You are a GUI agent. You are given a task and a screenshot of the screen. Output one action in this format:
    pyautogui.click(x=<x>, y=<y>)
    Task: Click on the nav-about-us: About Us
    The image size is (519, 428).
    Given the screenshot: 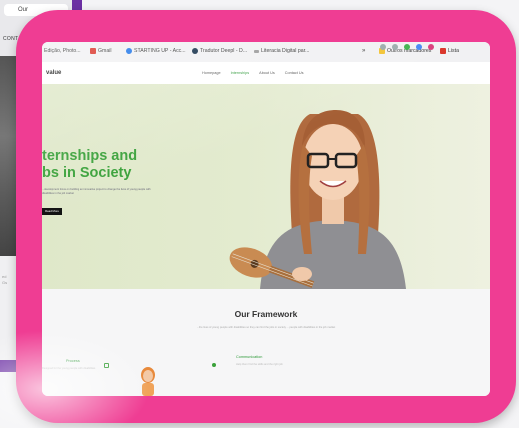 What is the action you would take?
    pyautogui.click(x=267, y=73)
    